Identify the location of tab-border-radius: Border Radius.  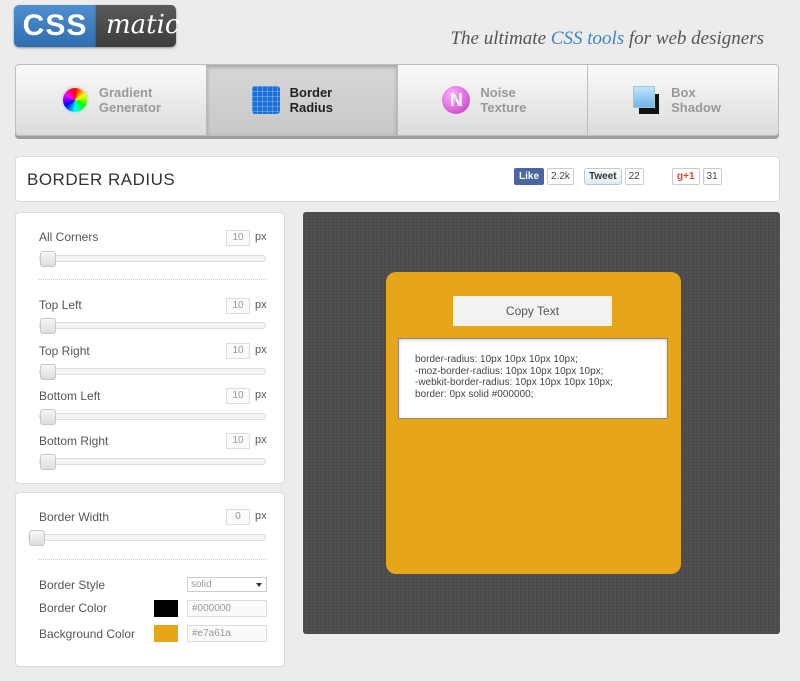
(302, 100).